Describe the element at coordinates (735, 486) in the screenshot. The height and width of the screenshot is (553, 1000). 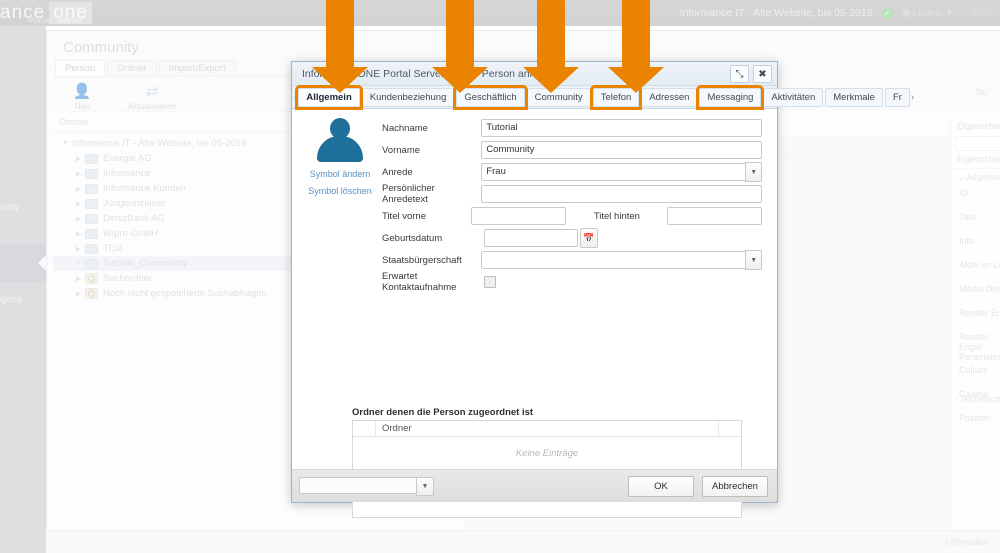
I see `cancel-button: Abbrechen` at that location.